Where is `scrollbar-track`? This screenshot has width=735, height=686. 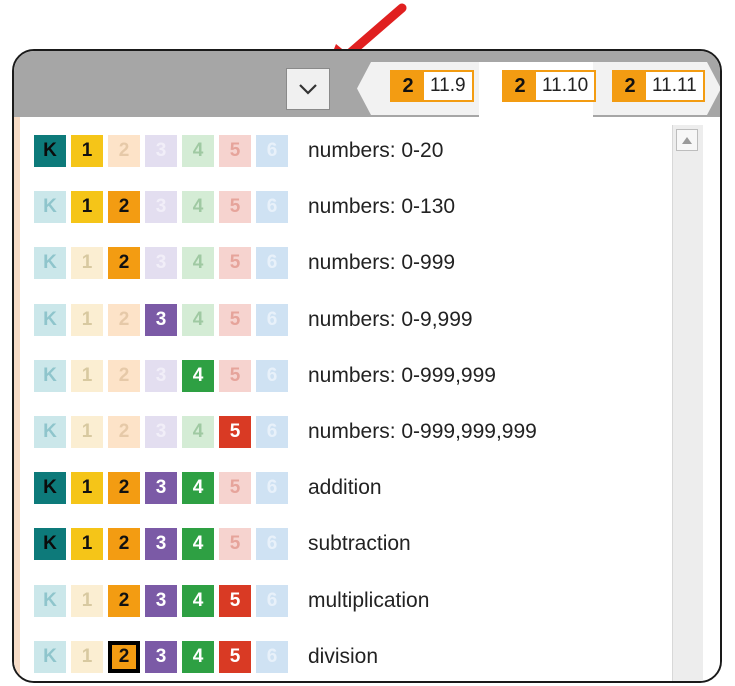 scrollbar-track is located at coordinates (687, 403).